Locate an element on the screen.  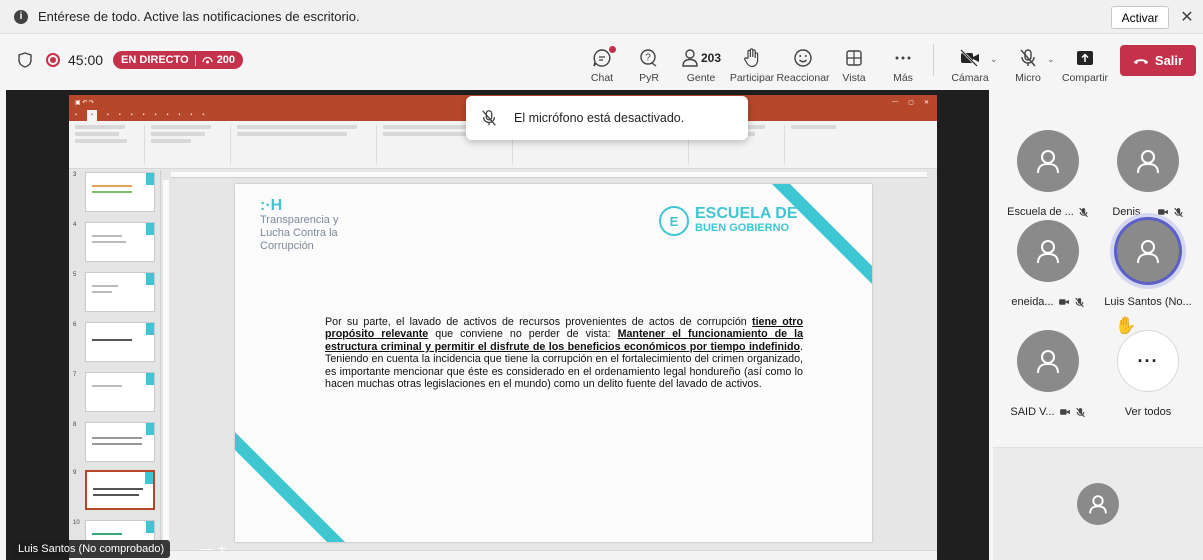
more-participants-icon: ··· is located at coordinates (1148, 361).